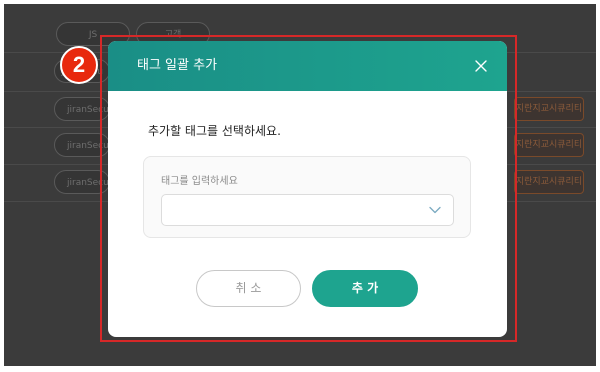 This screenshot has height=372, width=600. I want to click on tag-field-group: 태그를 입력하세요, so click(307, 197).